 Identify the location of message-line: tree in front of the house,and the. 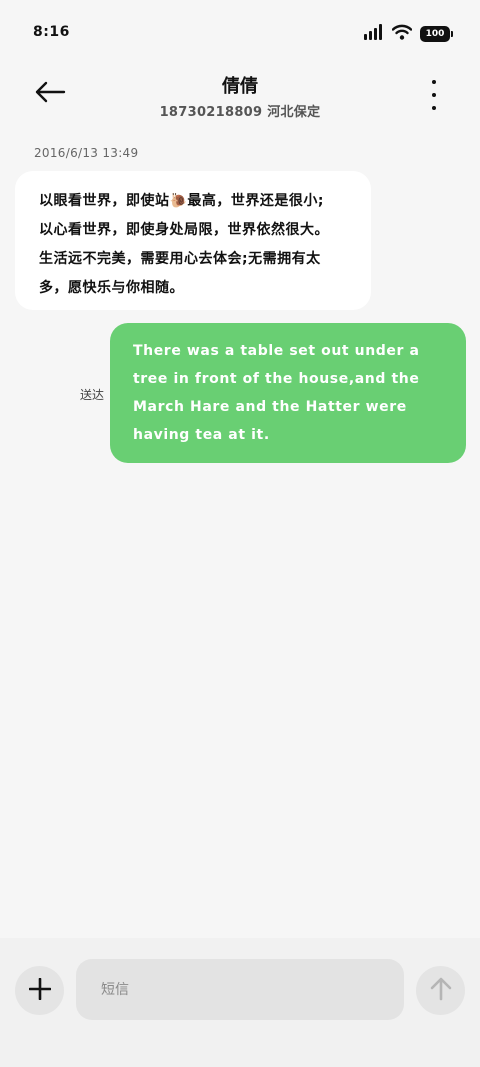
(276, 379).